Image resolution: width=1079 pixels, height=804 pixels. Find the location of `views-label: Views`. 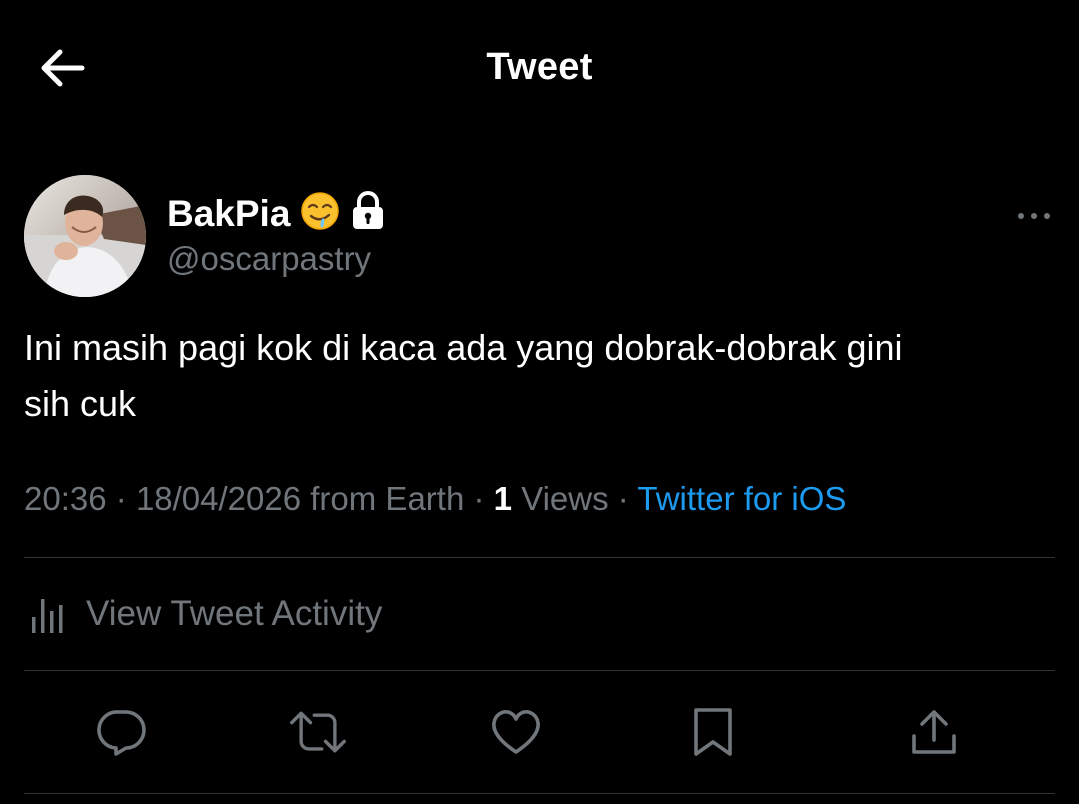

views-label: Views is located at coordinates (565, 498).